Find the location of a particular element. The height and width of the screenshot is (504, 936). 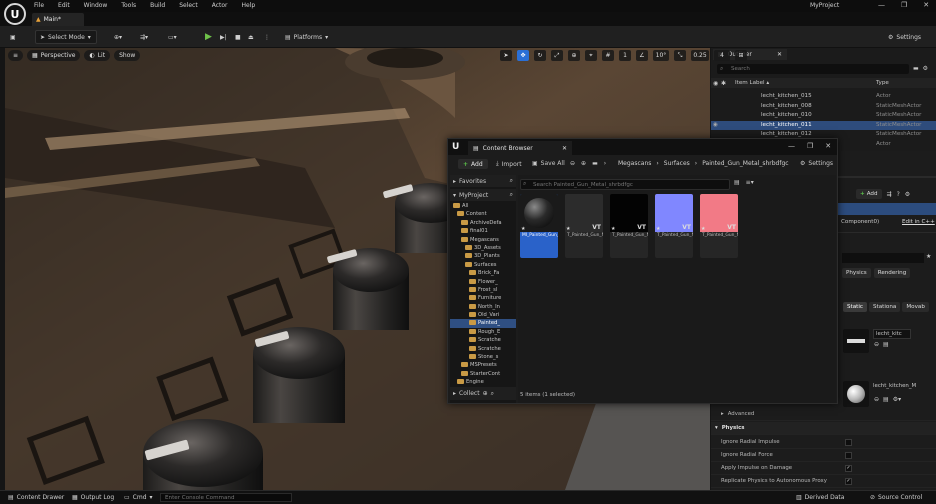

details-search-input is located at coordinates (883, 258).